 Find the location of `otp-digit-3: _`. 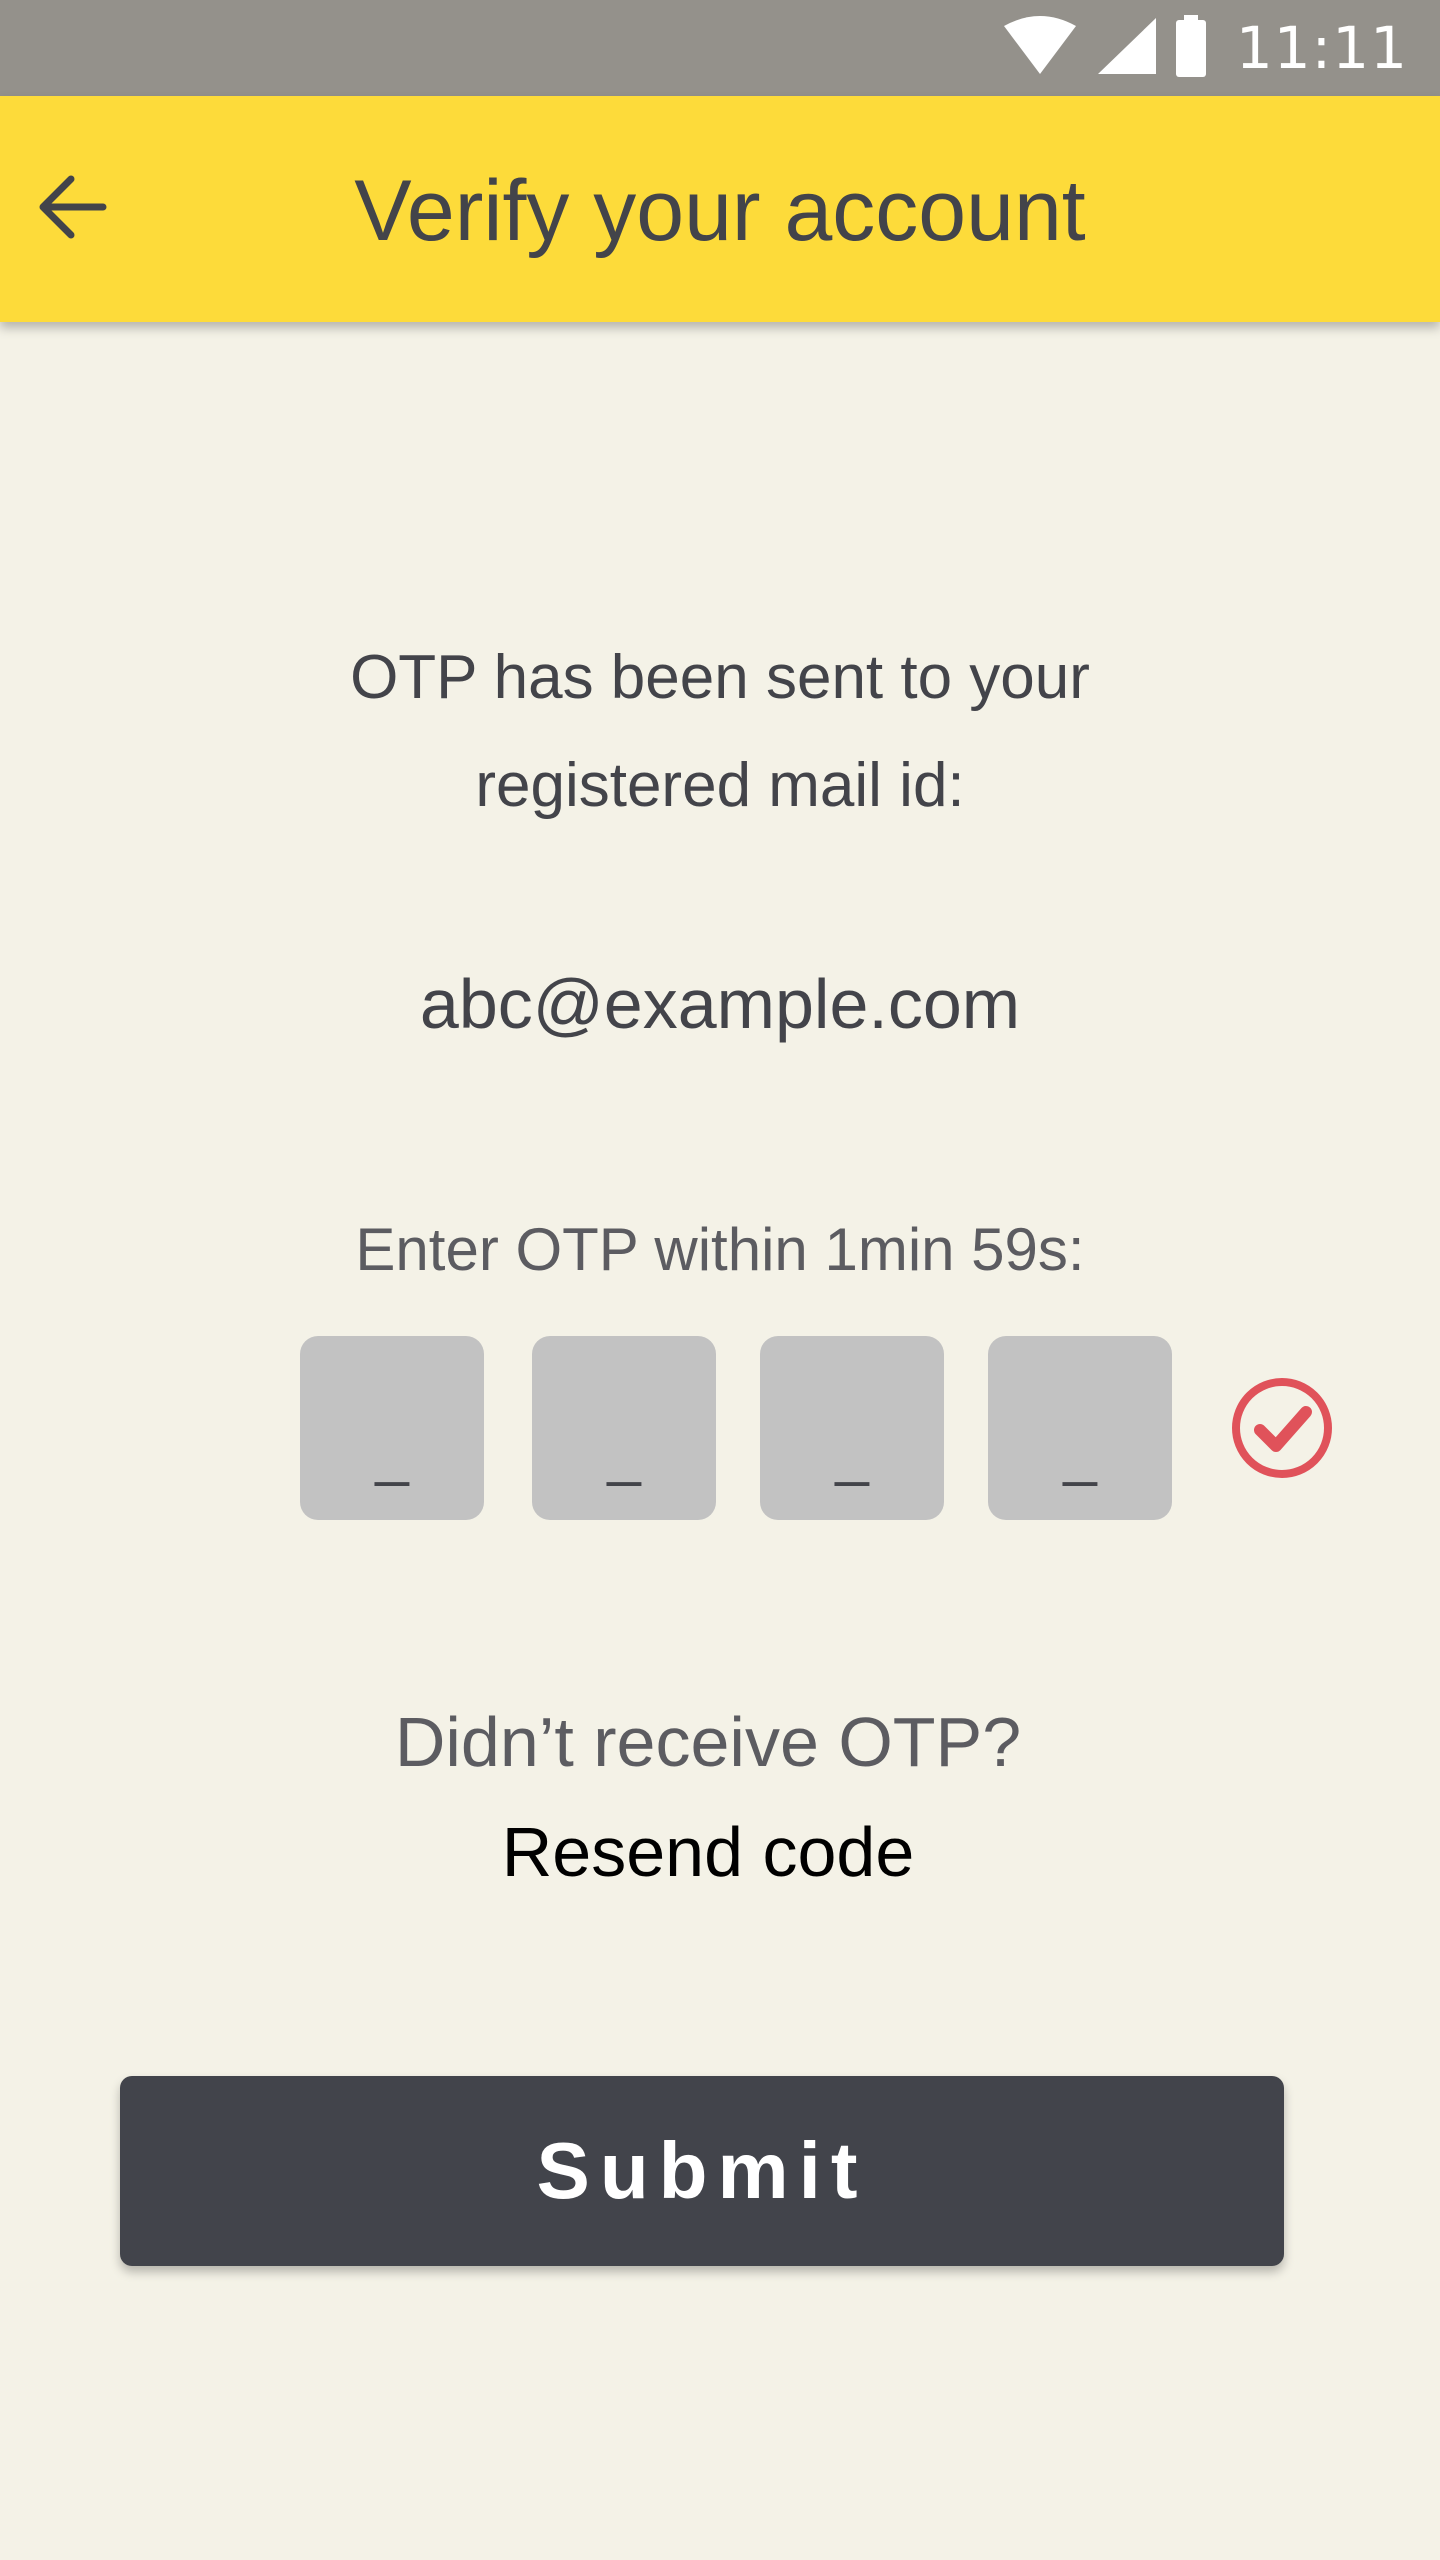

otp-digit-3: _ is located at coordinates (852, 1428).